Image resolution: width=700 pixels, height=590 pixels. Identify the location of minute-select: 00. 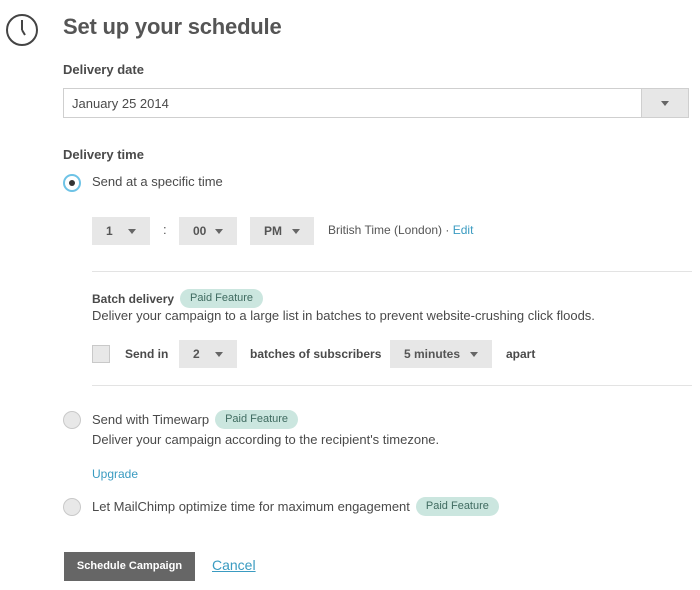
(208, 231).